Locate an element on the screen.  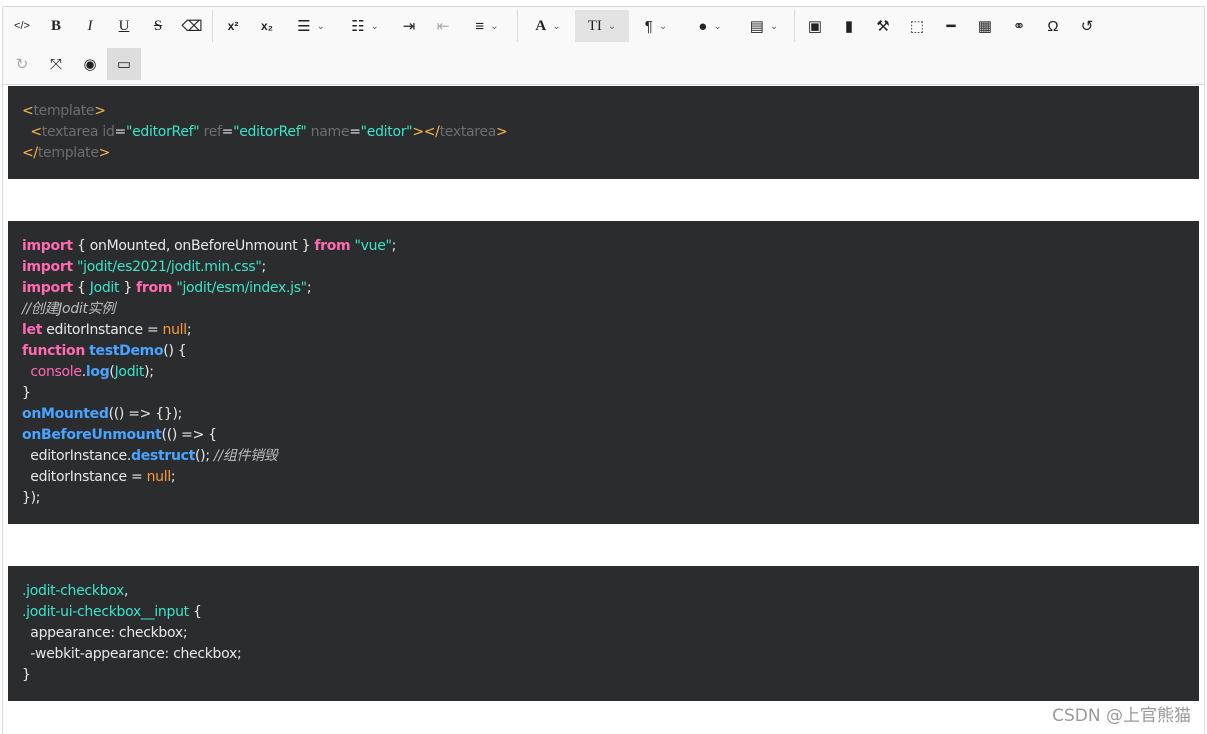
redo-button: ↻ is located at coordinates (22, 64).